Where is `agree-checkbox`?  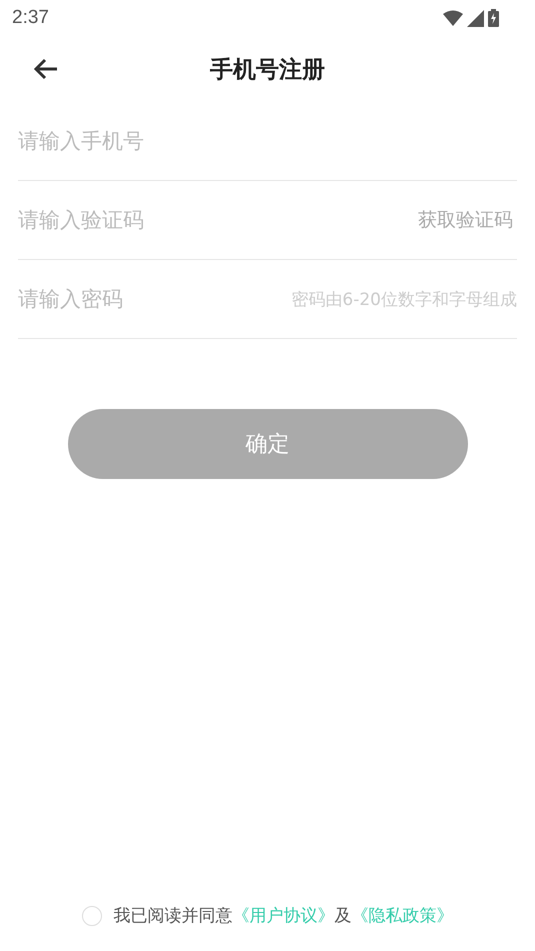
agree-checkbox is located at coordinates (92, 916).